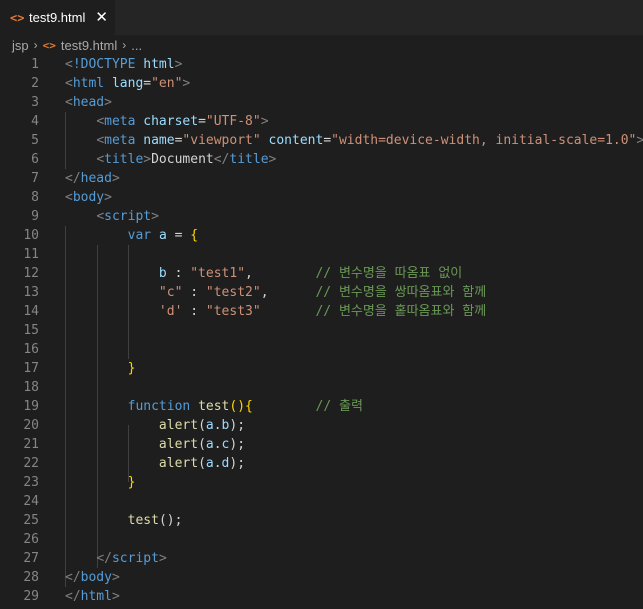  I want to click on code-token: var, so click(143, 235).